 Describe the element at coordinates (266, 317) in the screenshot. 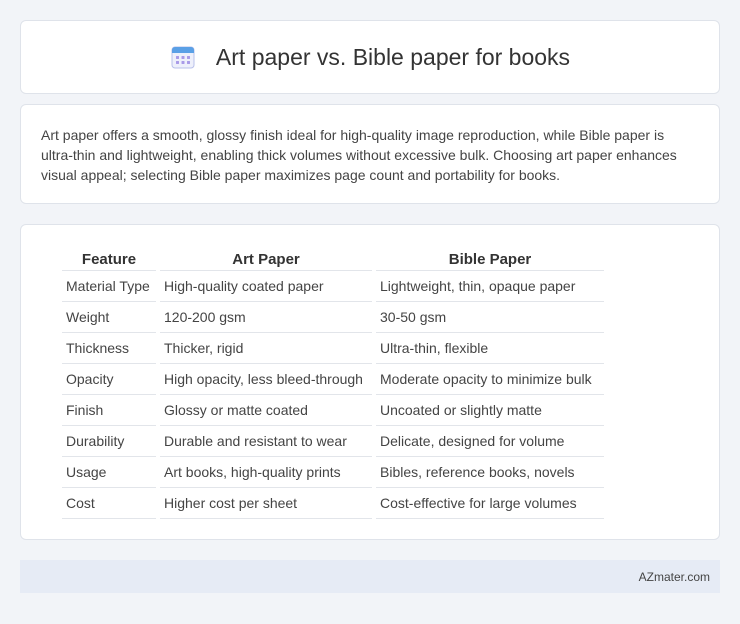

I see `cell-art-paper: 120-200 gsm` at that location.